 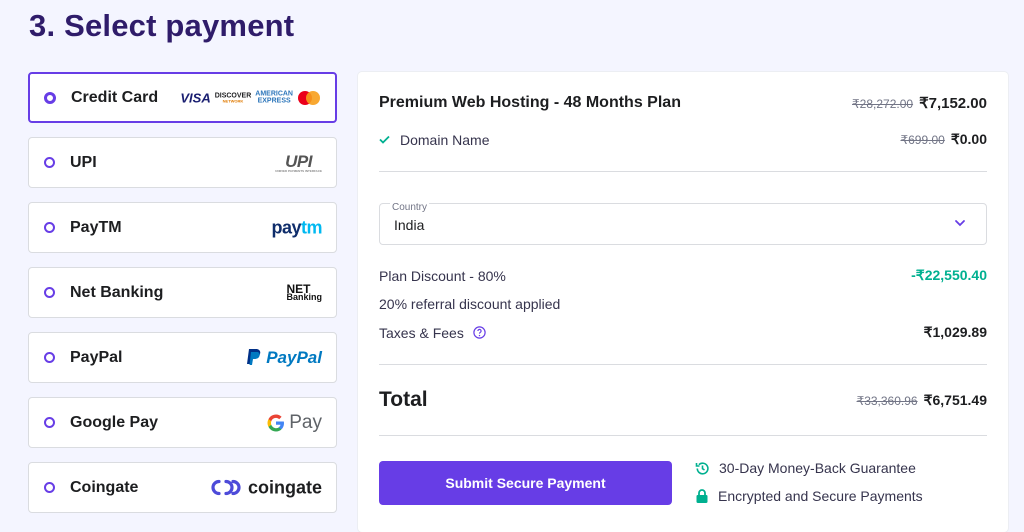 What do you see at coordinates (104, 487) in the screenshot?
I see `payment-method-label: Coingate` at bounding box center [104, 487].